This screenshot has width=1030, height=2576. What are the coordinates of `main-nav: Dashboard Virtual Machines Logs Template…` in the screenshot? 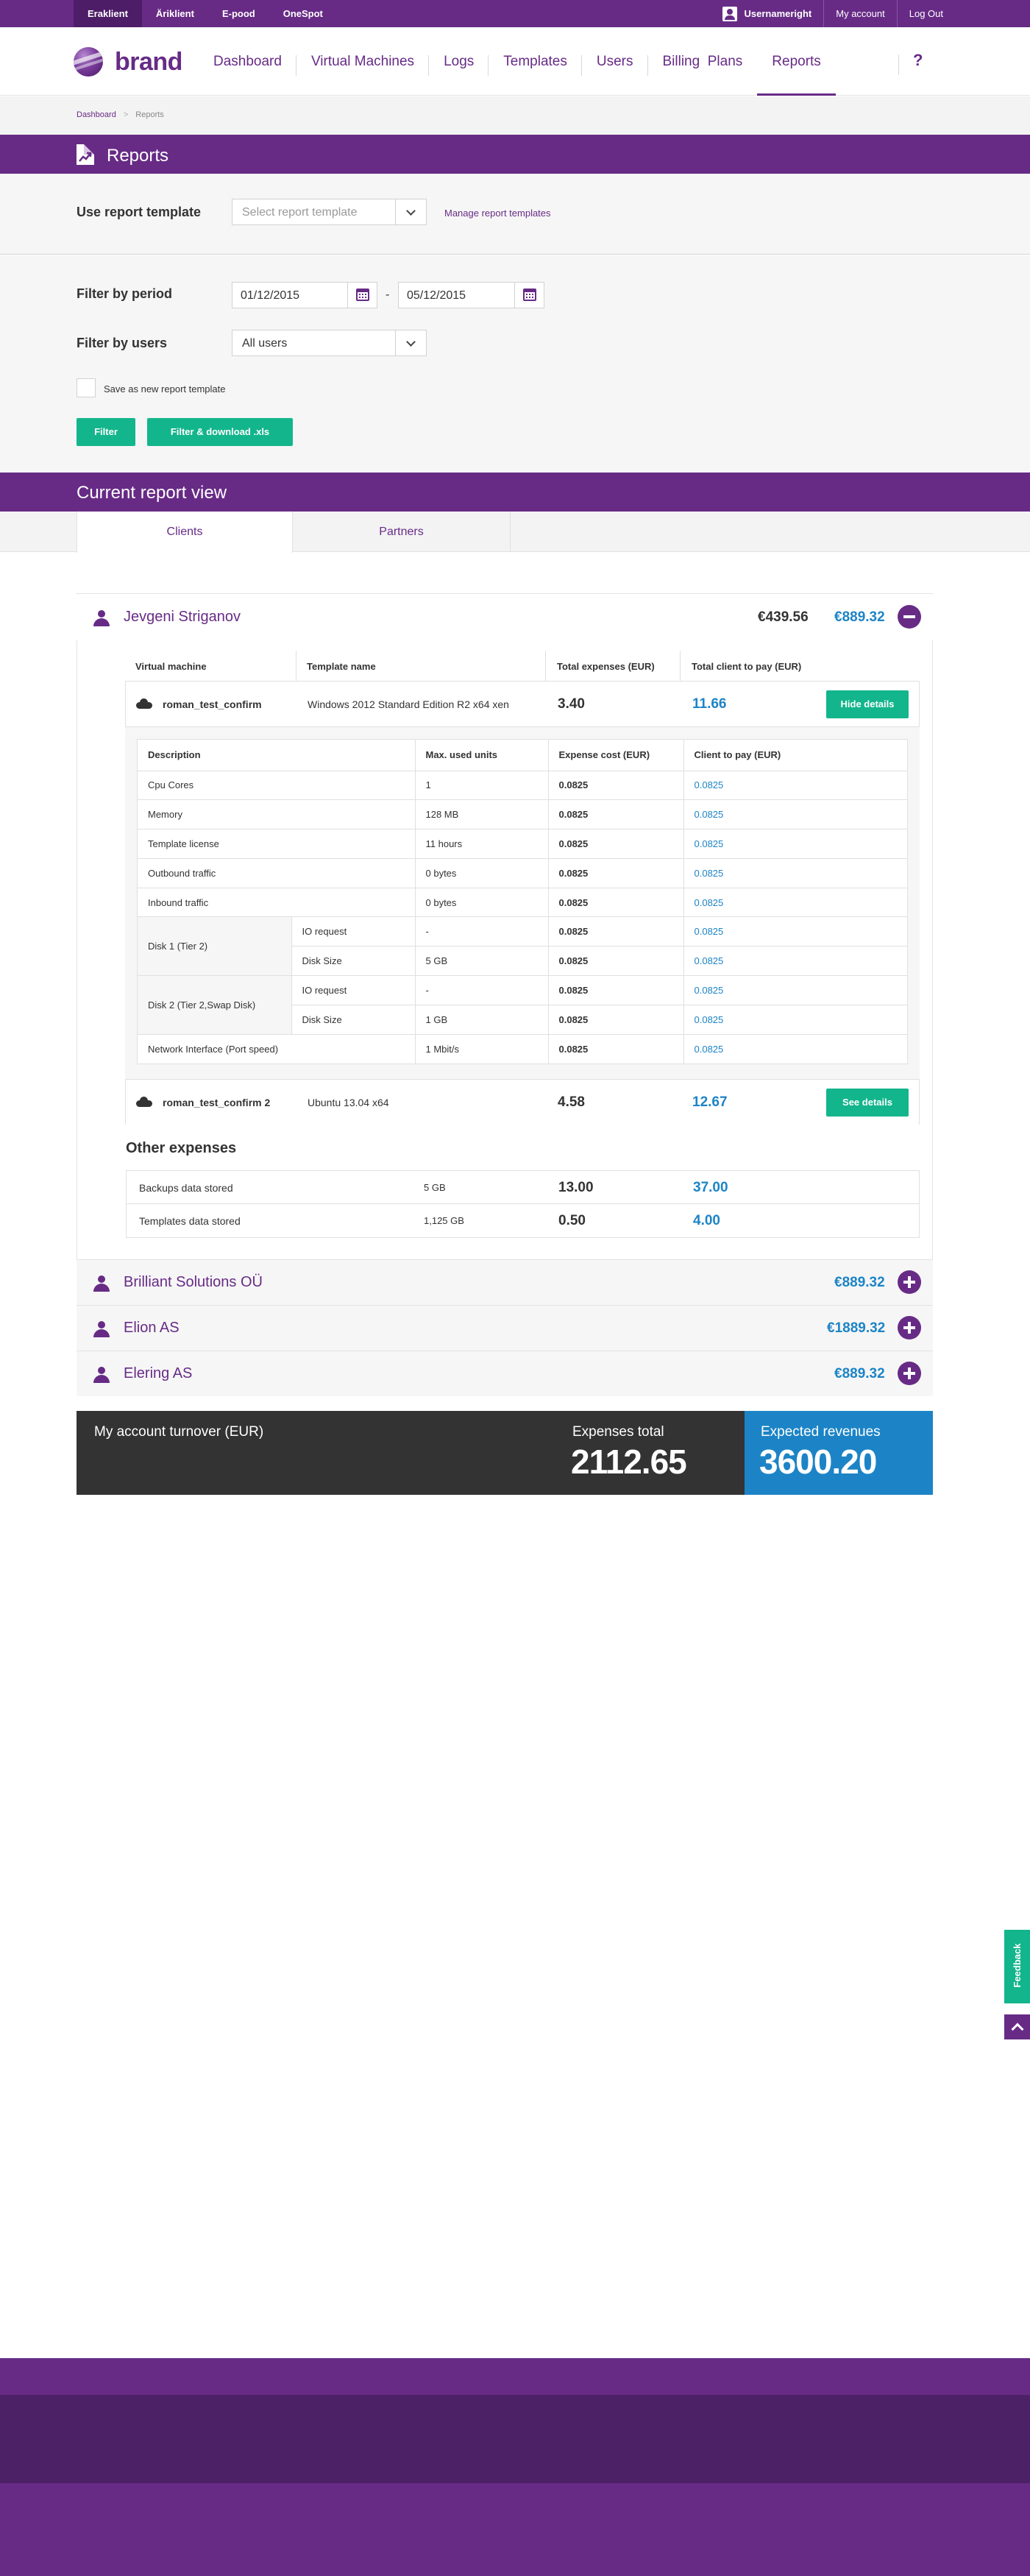 It's located at (517, 61).